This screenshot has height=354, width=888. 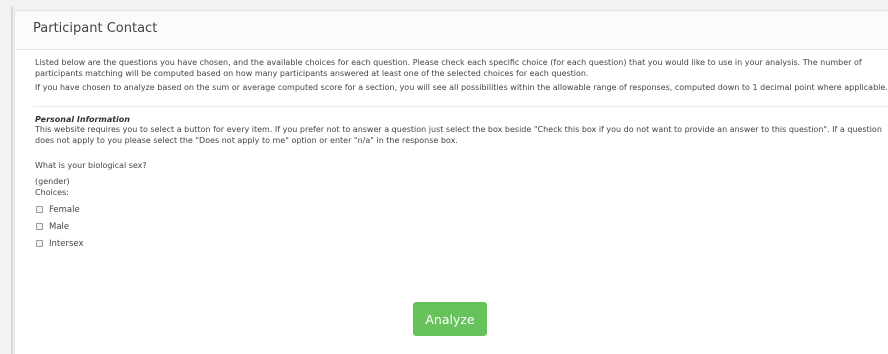 I want to click on choice-label: Female, so click(x=64, y=209).